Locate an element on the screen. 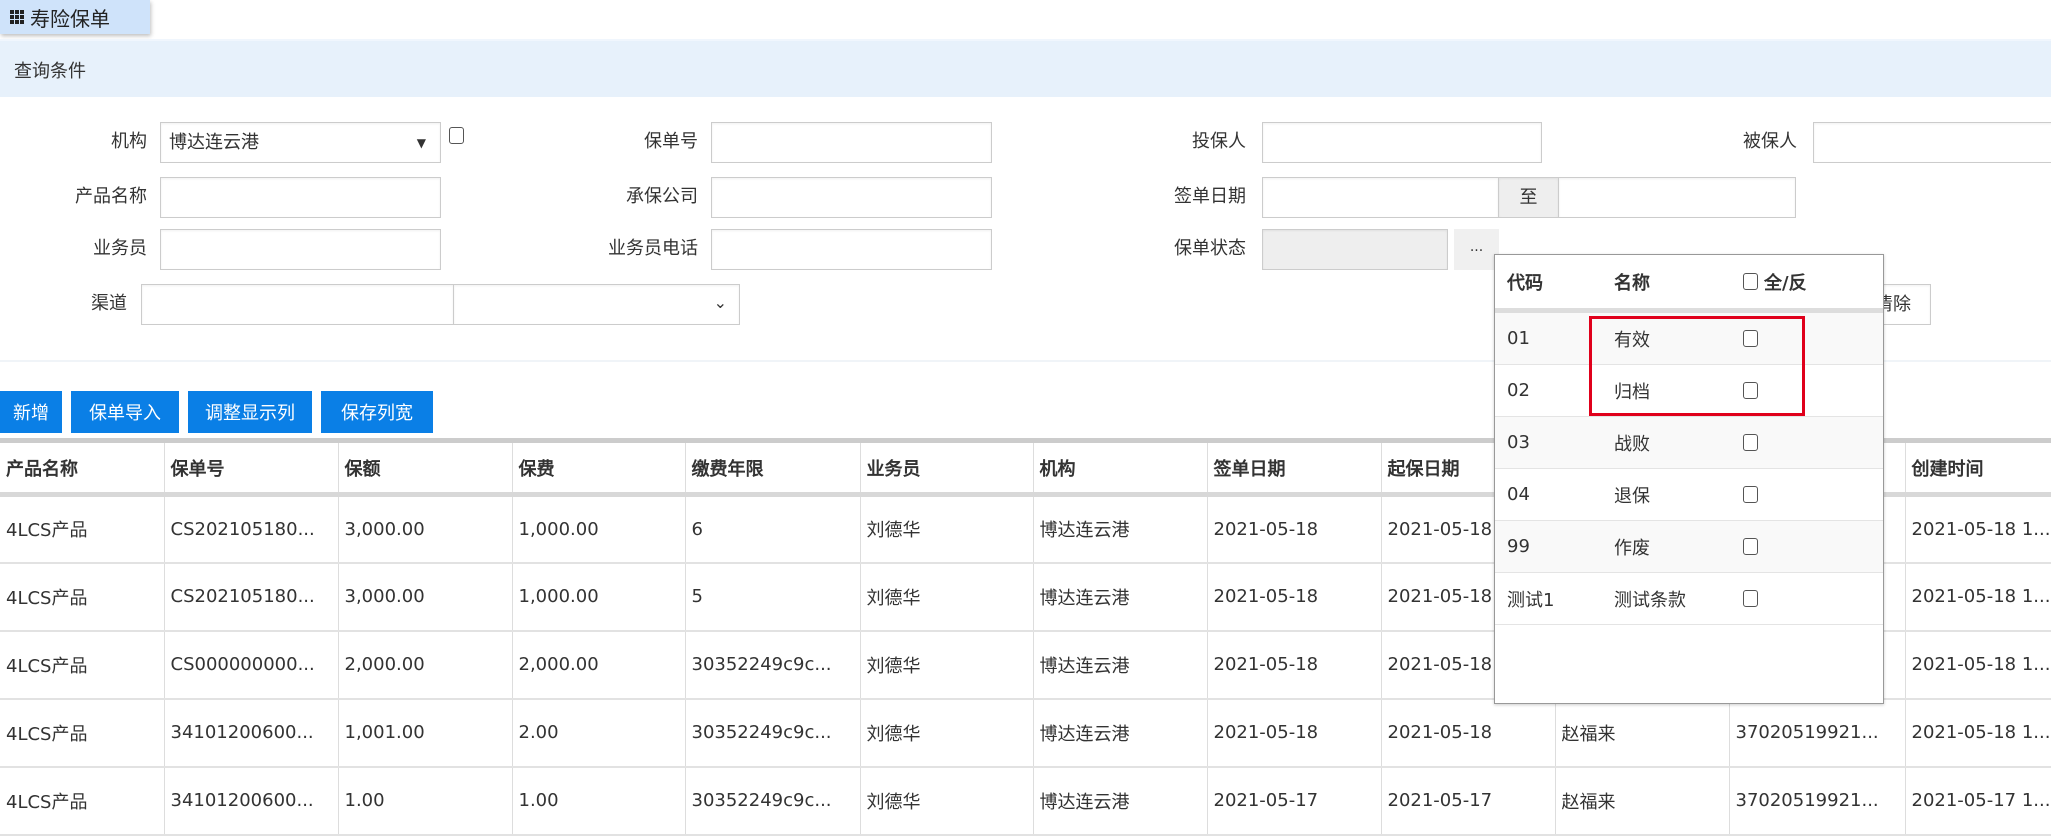 Image resolution: width=2051 pixels, height=836 pixels. column-header: 保单号 is located at coordinates (251, 467).